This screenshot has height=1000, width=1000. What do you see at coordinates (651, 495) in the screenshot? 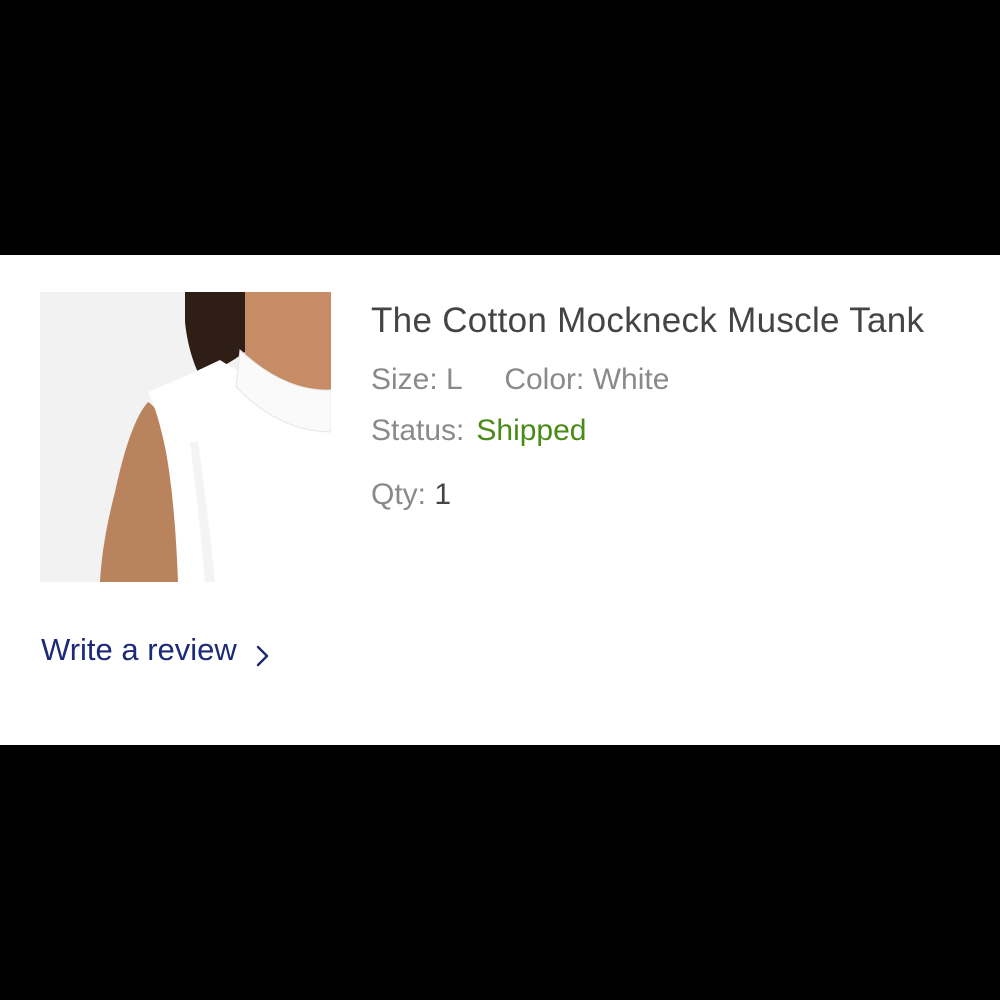
I see `quantity-row: Qty: 1` at bounding box center [651, 495].